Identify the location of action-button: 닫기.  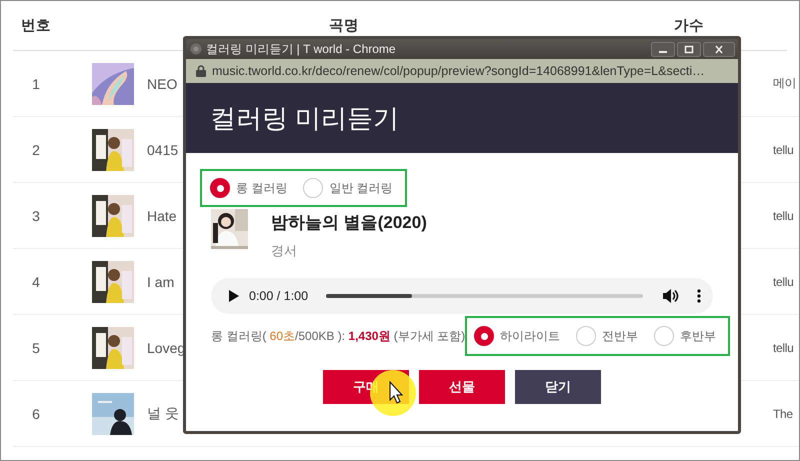
(558, 387).